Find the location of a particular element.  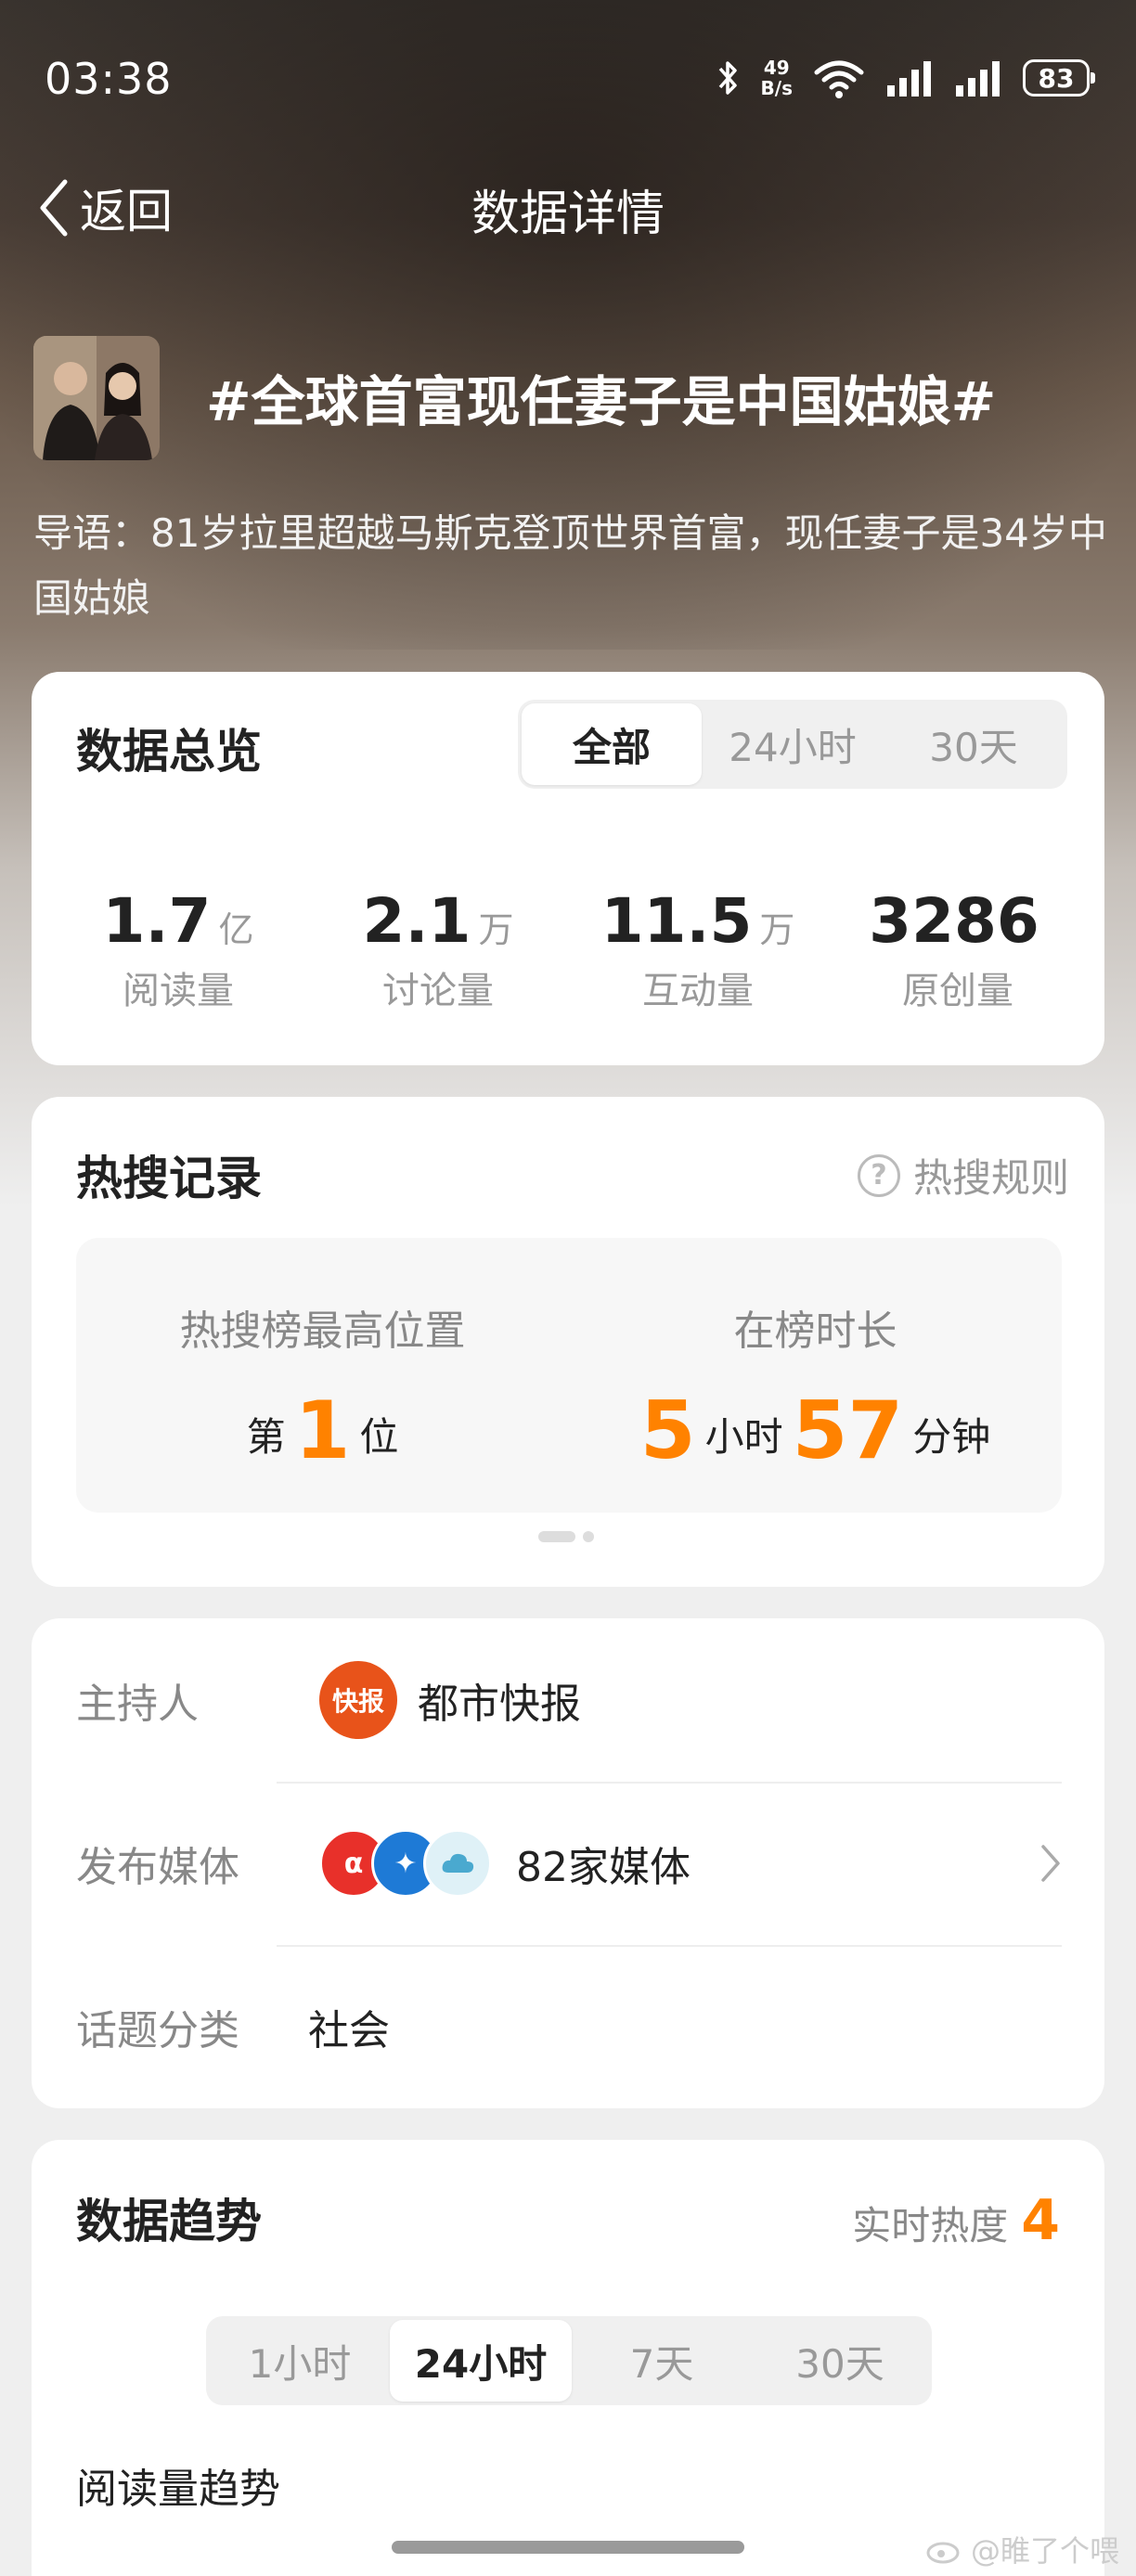

highest-position: 热搜榜最高位置 第1位 is located at coordinates (322, 1387).